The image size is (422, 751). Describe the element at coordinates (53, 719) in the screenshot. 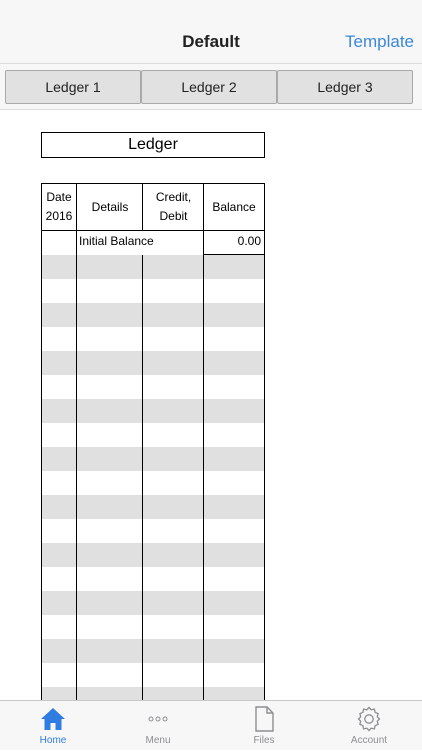

I see `home-icon` at that location.